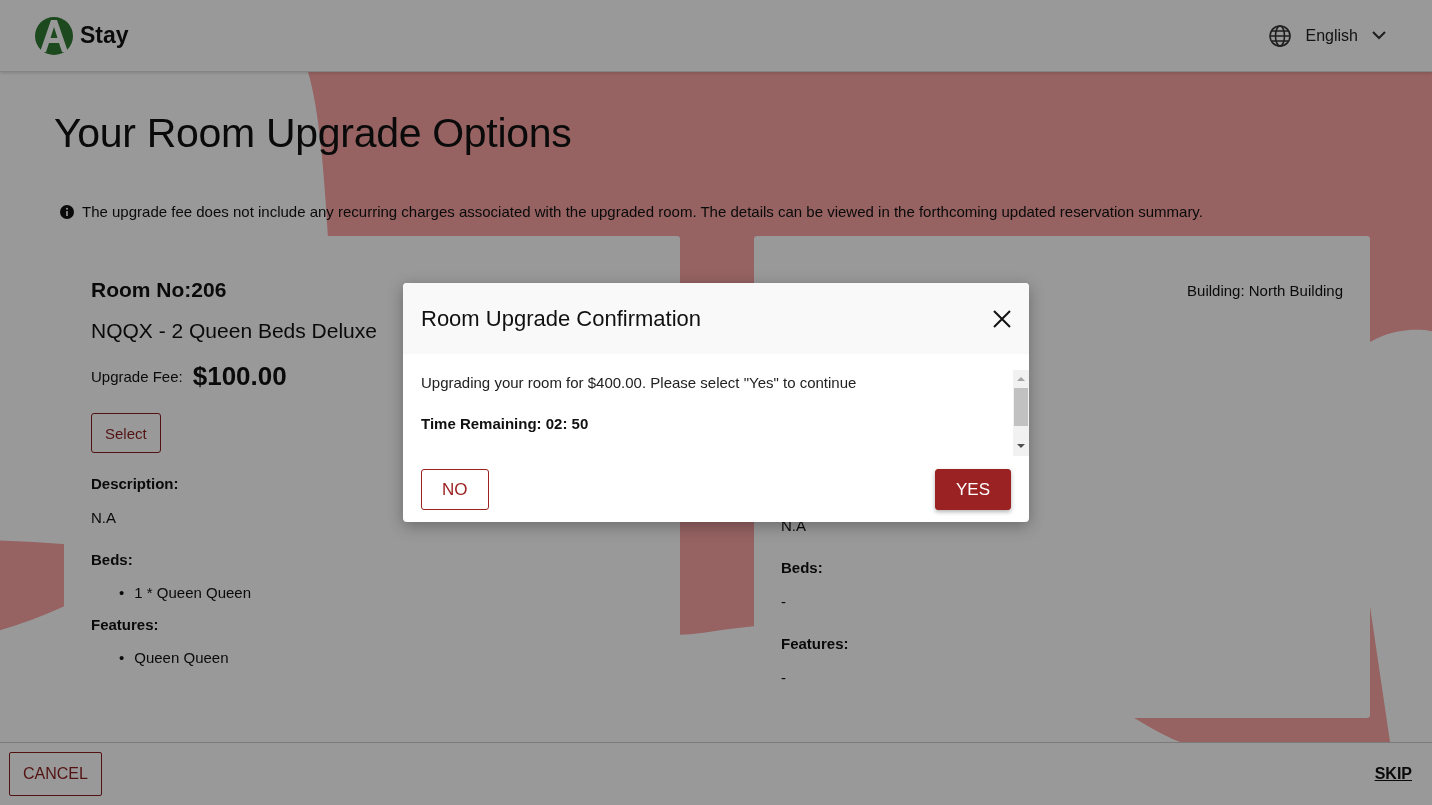  What do you see at coordinates (1279, 35) in the screenshot?
I see `globe-icon` at bounding box center [1279, 35].